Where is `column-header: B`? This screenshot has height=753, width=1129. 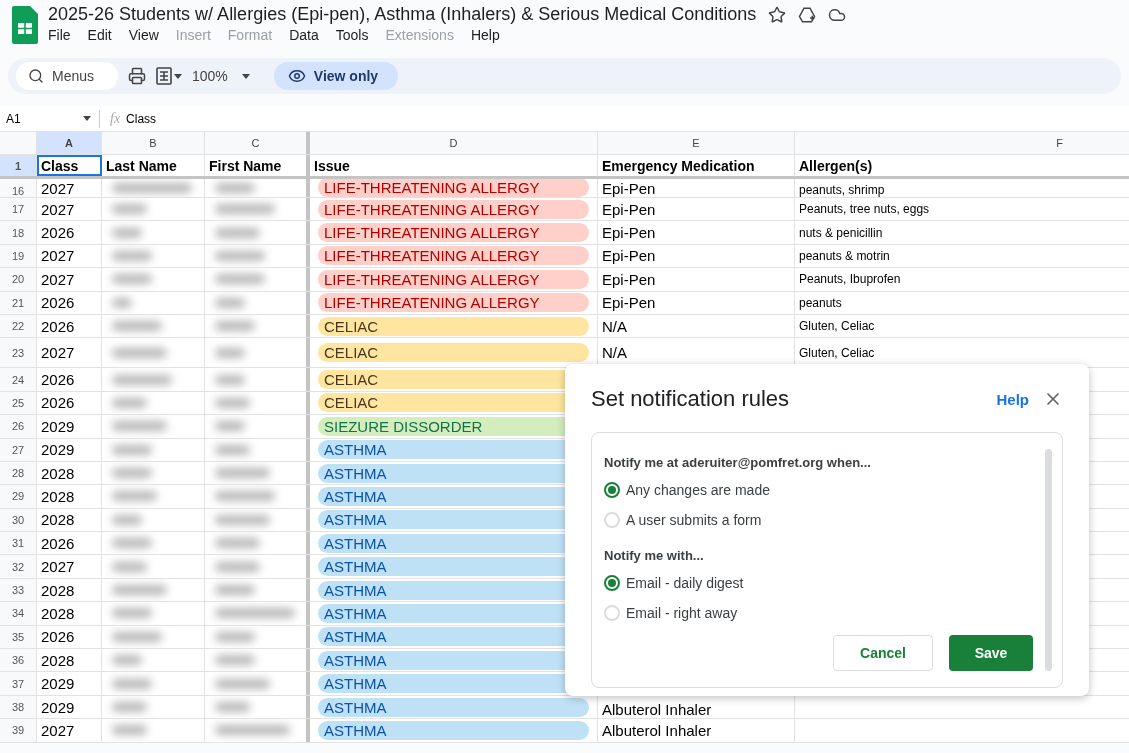 column-header: B is located at coordinates (153, 143).